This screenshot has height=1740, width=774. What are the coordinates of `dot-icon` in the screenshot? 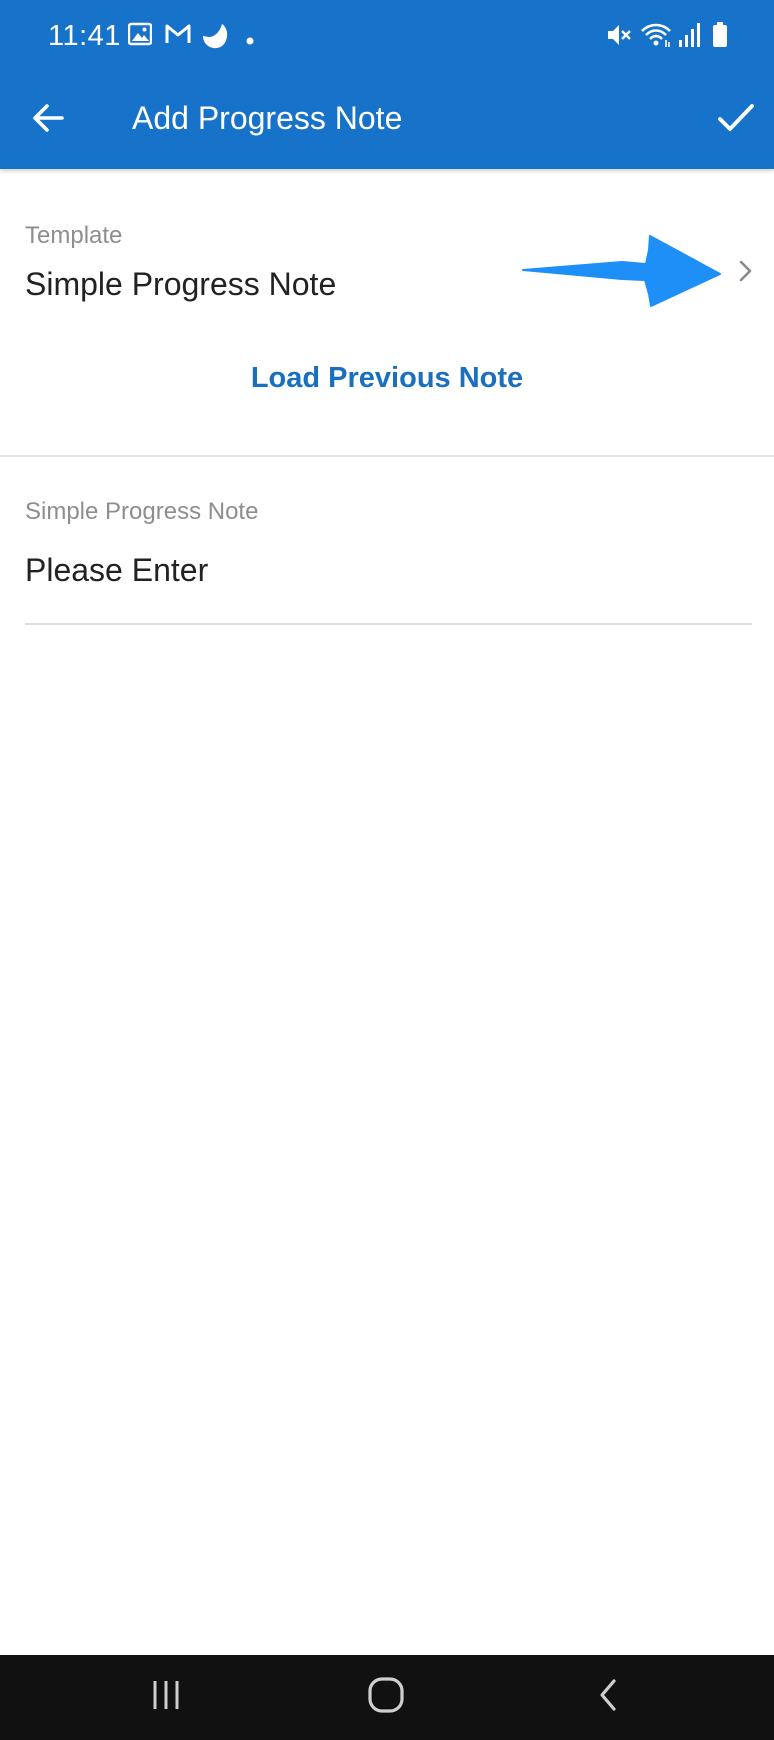 It's located at (250, 41).